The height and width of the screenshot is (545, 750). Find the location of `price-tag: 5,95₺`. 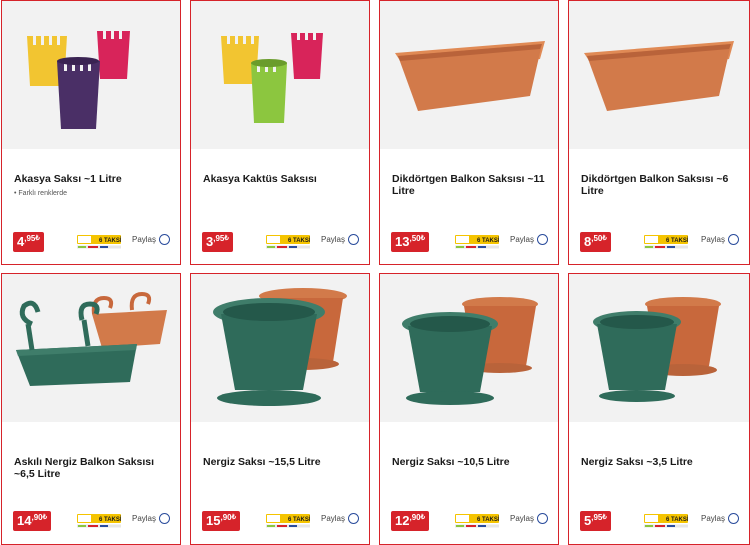

price-tag: 5,95₺ is located at coordinates (595, 521).